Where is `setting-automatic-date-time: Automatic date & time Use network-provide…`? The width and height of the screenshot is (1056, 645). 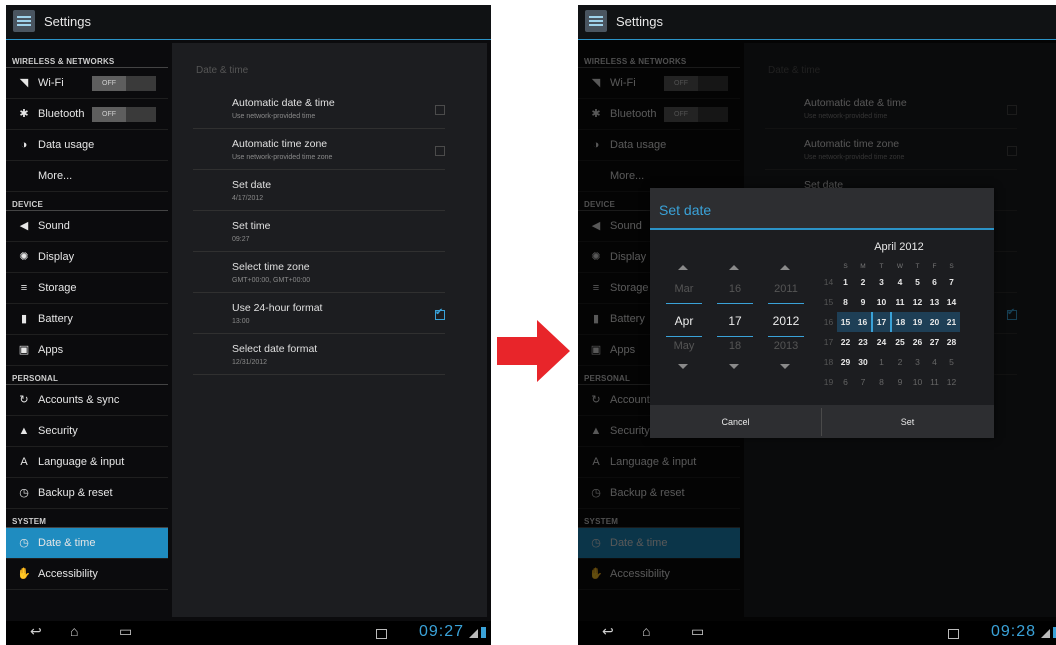
setting-automatic-date-time: Automatic date & time Use network-provide… is located at coordinates (319, 108).